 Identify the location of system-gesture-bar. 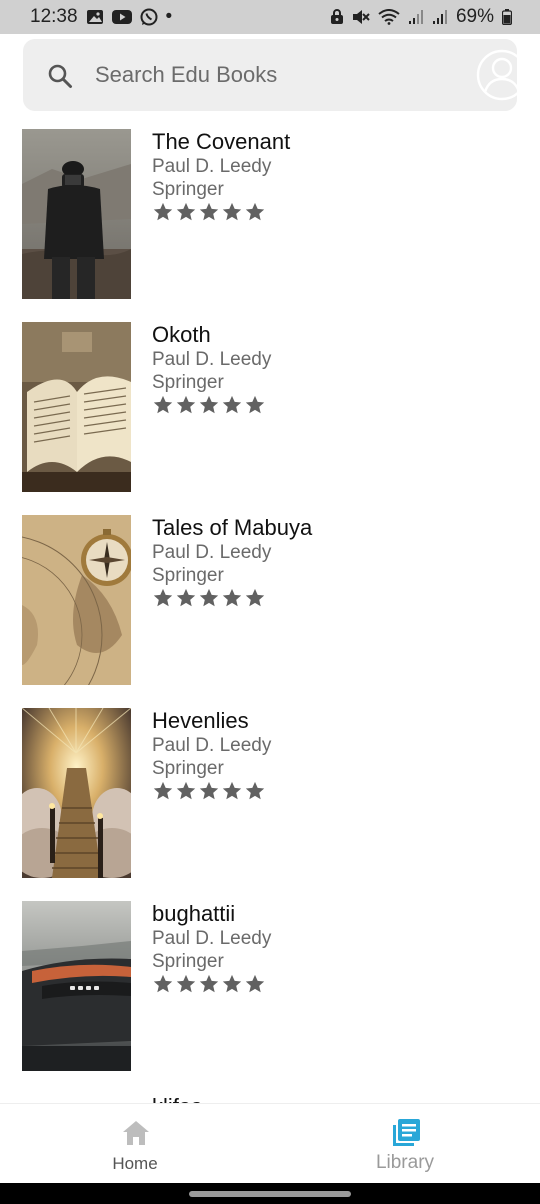
(270, 1193).